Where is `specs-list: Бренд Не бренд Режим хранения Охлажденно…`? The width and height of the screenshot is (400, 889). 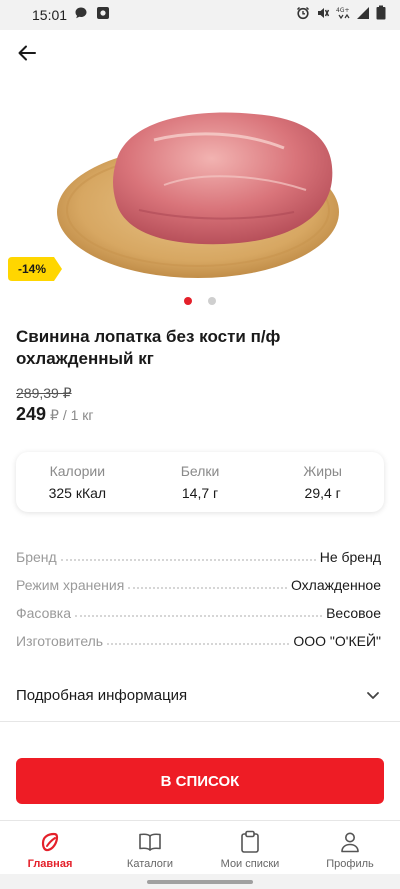 specs-list: Бренд Не бренд Режим хранения Охлажденно… is located at coordinates (198, 593).